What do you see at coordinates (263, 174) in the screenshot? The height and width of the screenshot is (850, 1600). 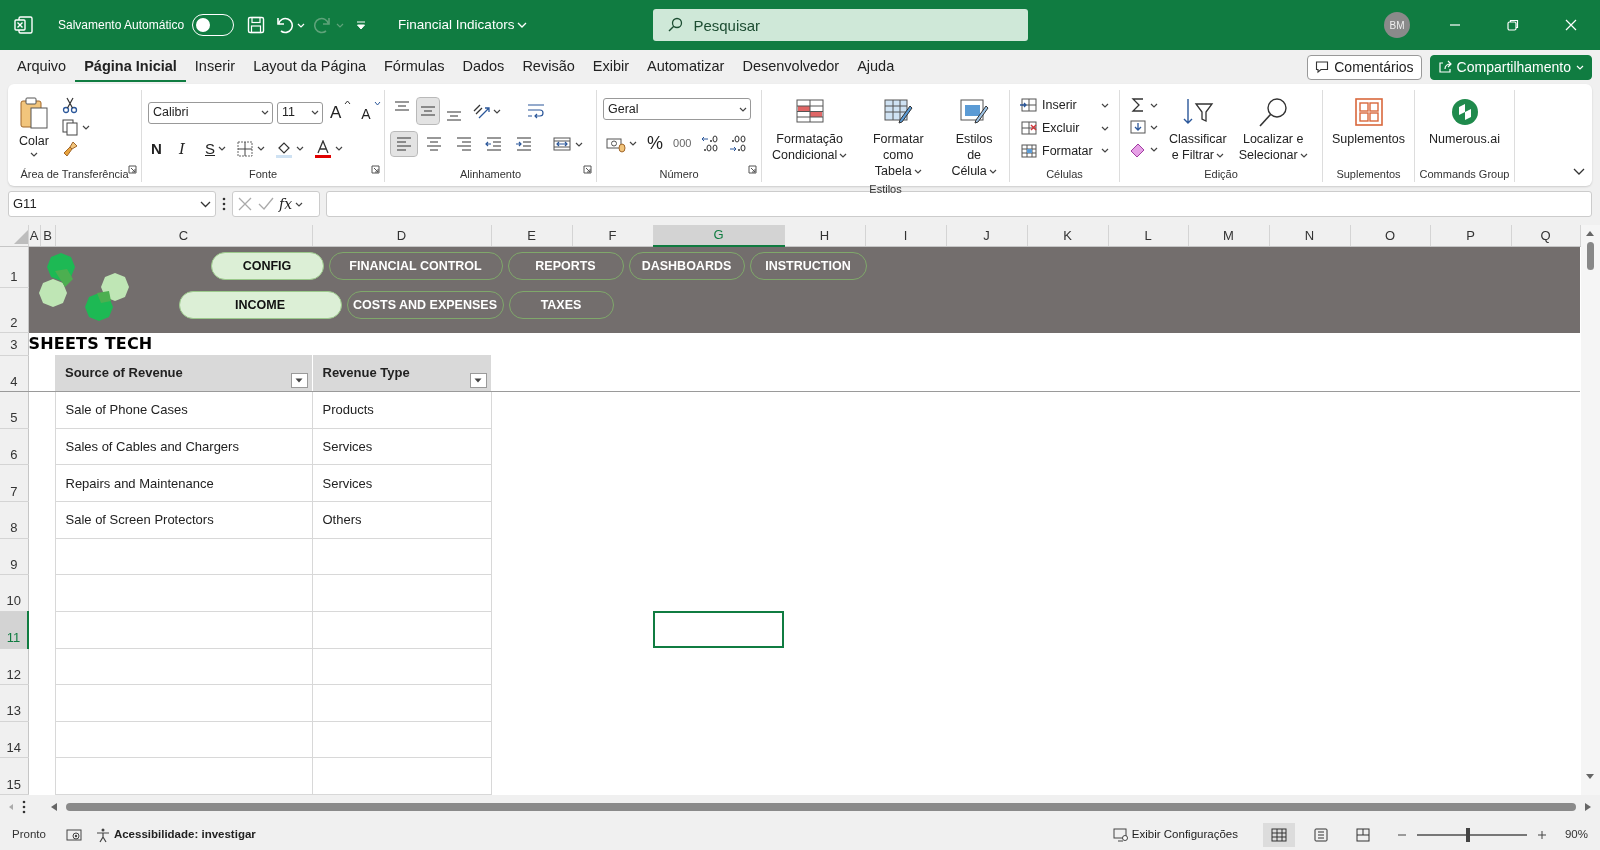 I see `group-label: Fonte` at bounding box center [263, 174].